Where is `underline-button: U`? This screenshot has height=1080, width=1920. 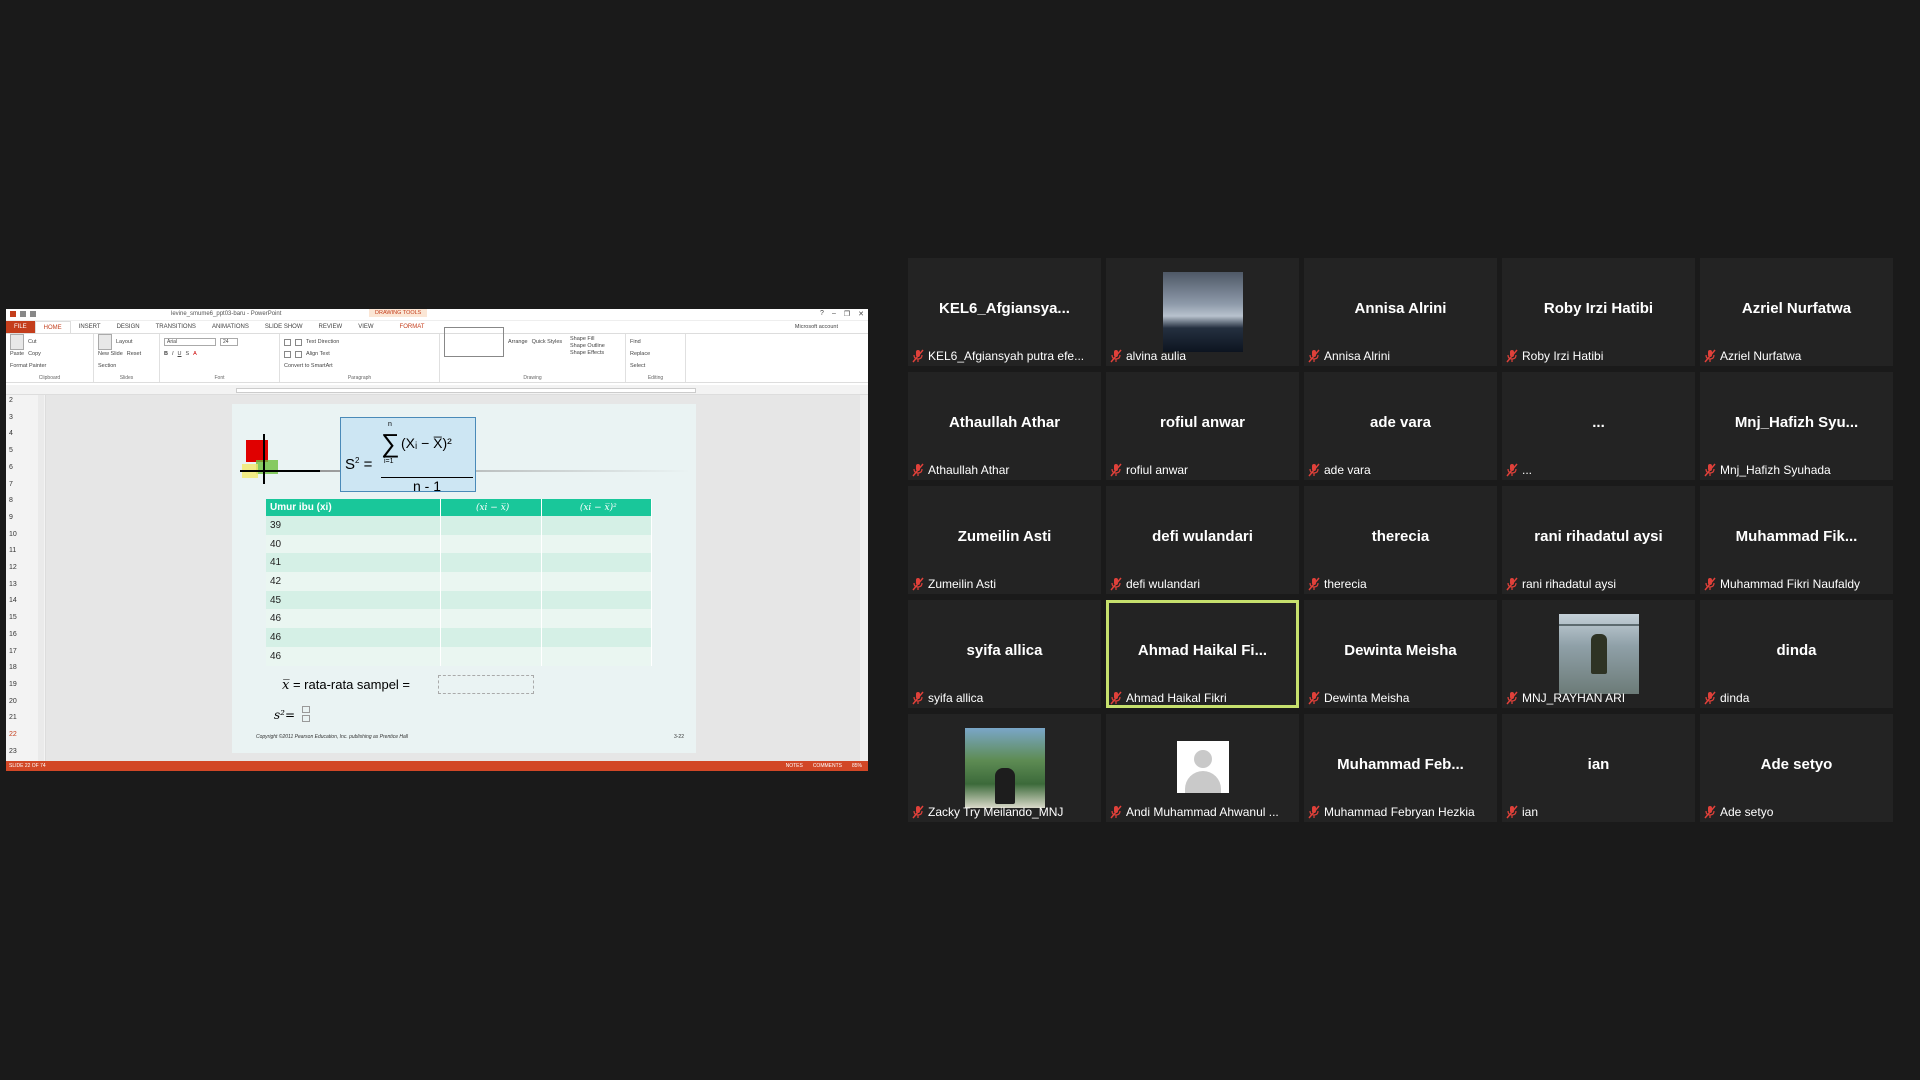 underline-button: U is located at coordinates (180, 354).